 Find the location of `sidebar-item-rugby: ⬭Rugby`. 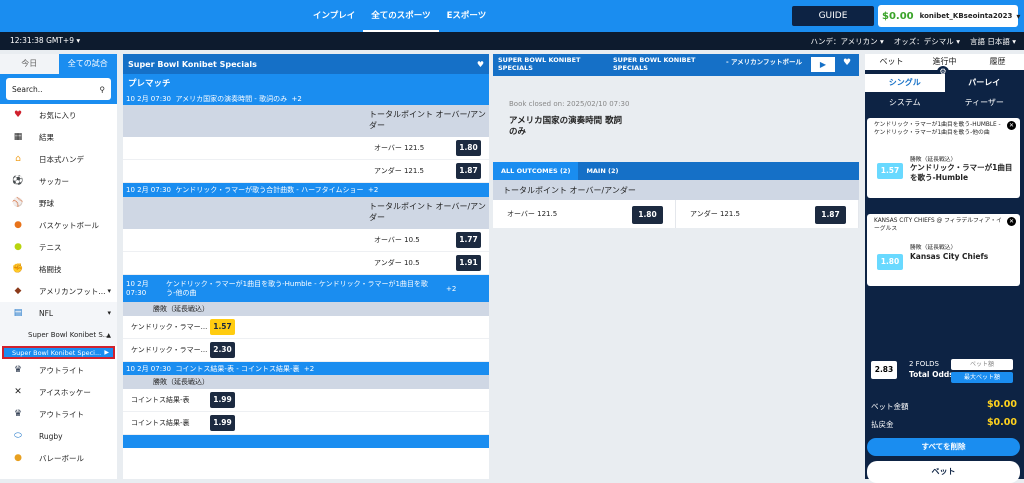

sidebar-item-rugby: ⬭Rugby is located at coordinates (58, 436).